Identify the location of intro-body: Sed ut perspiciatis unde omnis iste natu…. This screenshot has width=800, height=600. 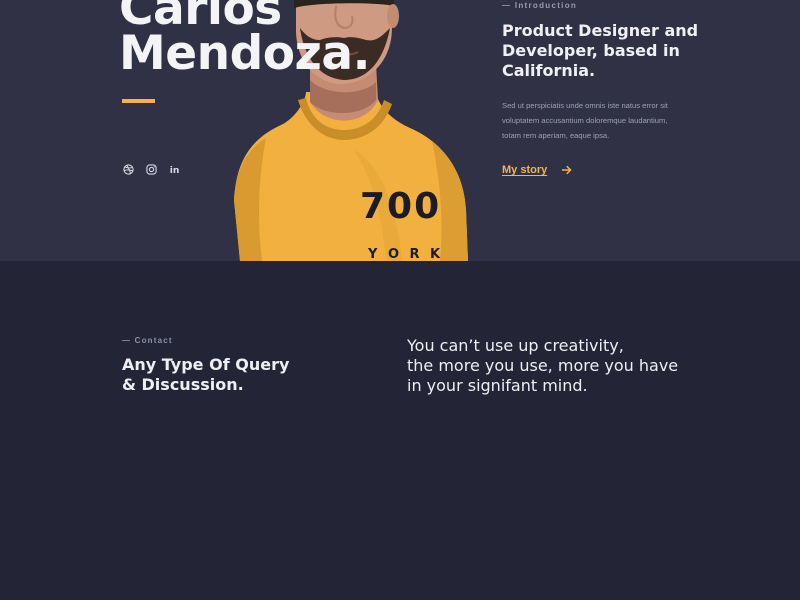
(585, 120).